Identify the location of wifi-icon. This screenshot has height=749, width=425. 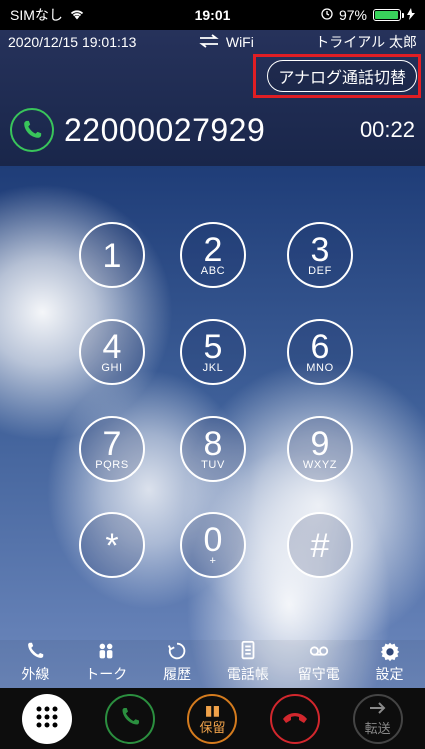
(77, 15).